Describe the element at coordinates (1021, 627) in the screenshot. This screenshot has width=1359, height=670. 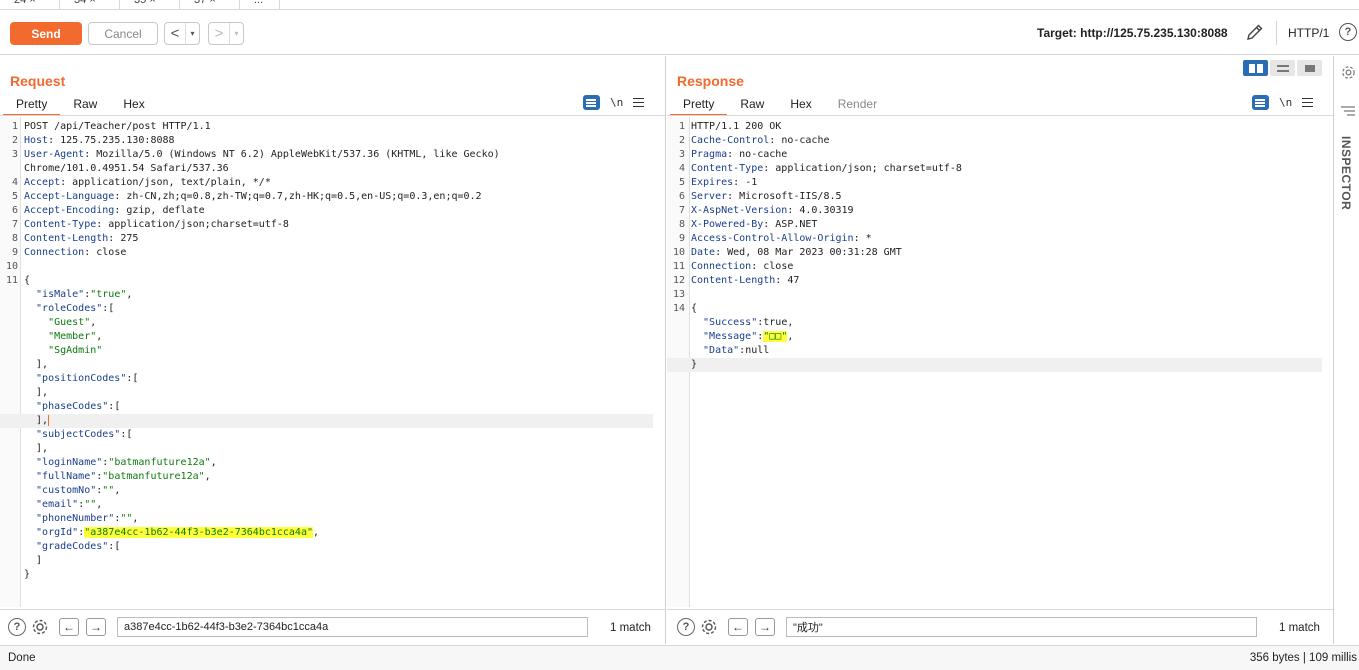
I see `response-search-input` at that location.